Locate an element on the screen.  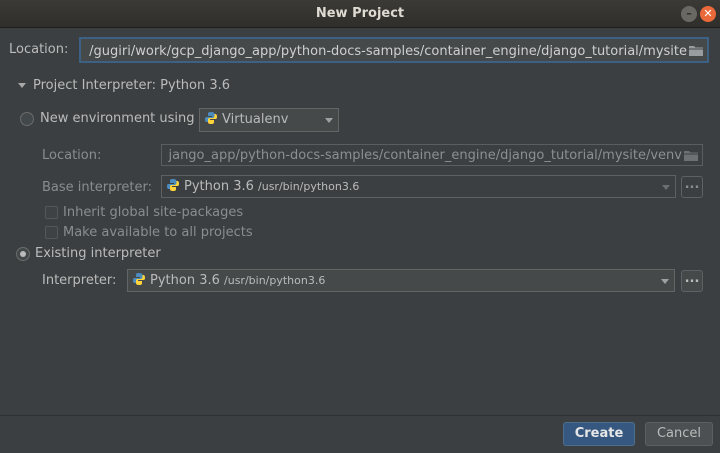
virtualenv-icon is located at coordinates (211, 118).